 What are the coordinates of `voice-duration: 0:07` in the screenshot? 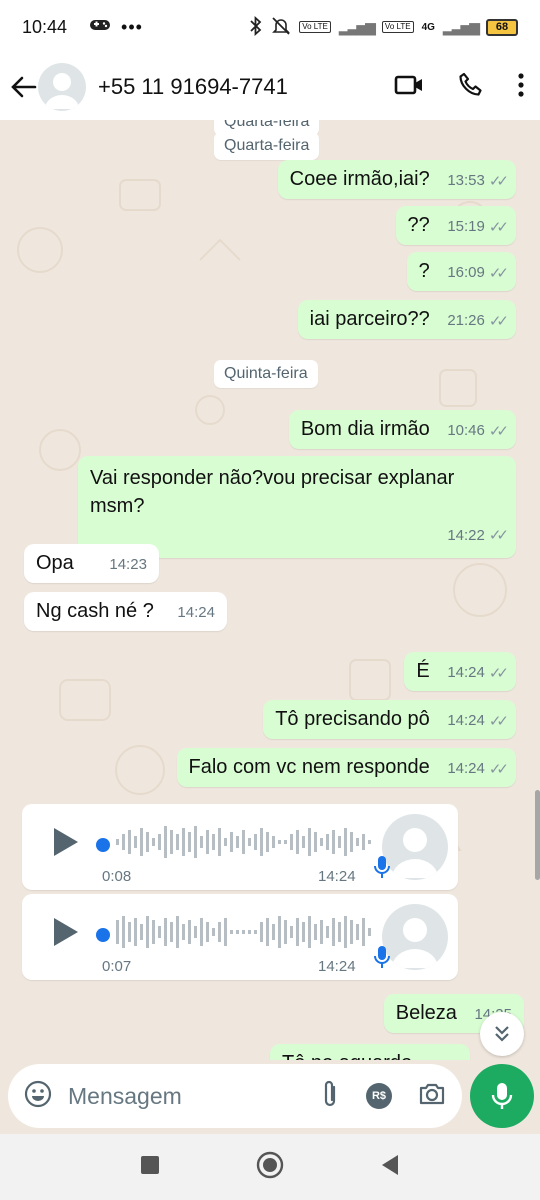 It's located at (117, 966).